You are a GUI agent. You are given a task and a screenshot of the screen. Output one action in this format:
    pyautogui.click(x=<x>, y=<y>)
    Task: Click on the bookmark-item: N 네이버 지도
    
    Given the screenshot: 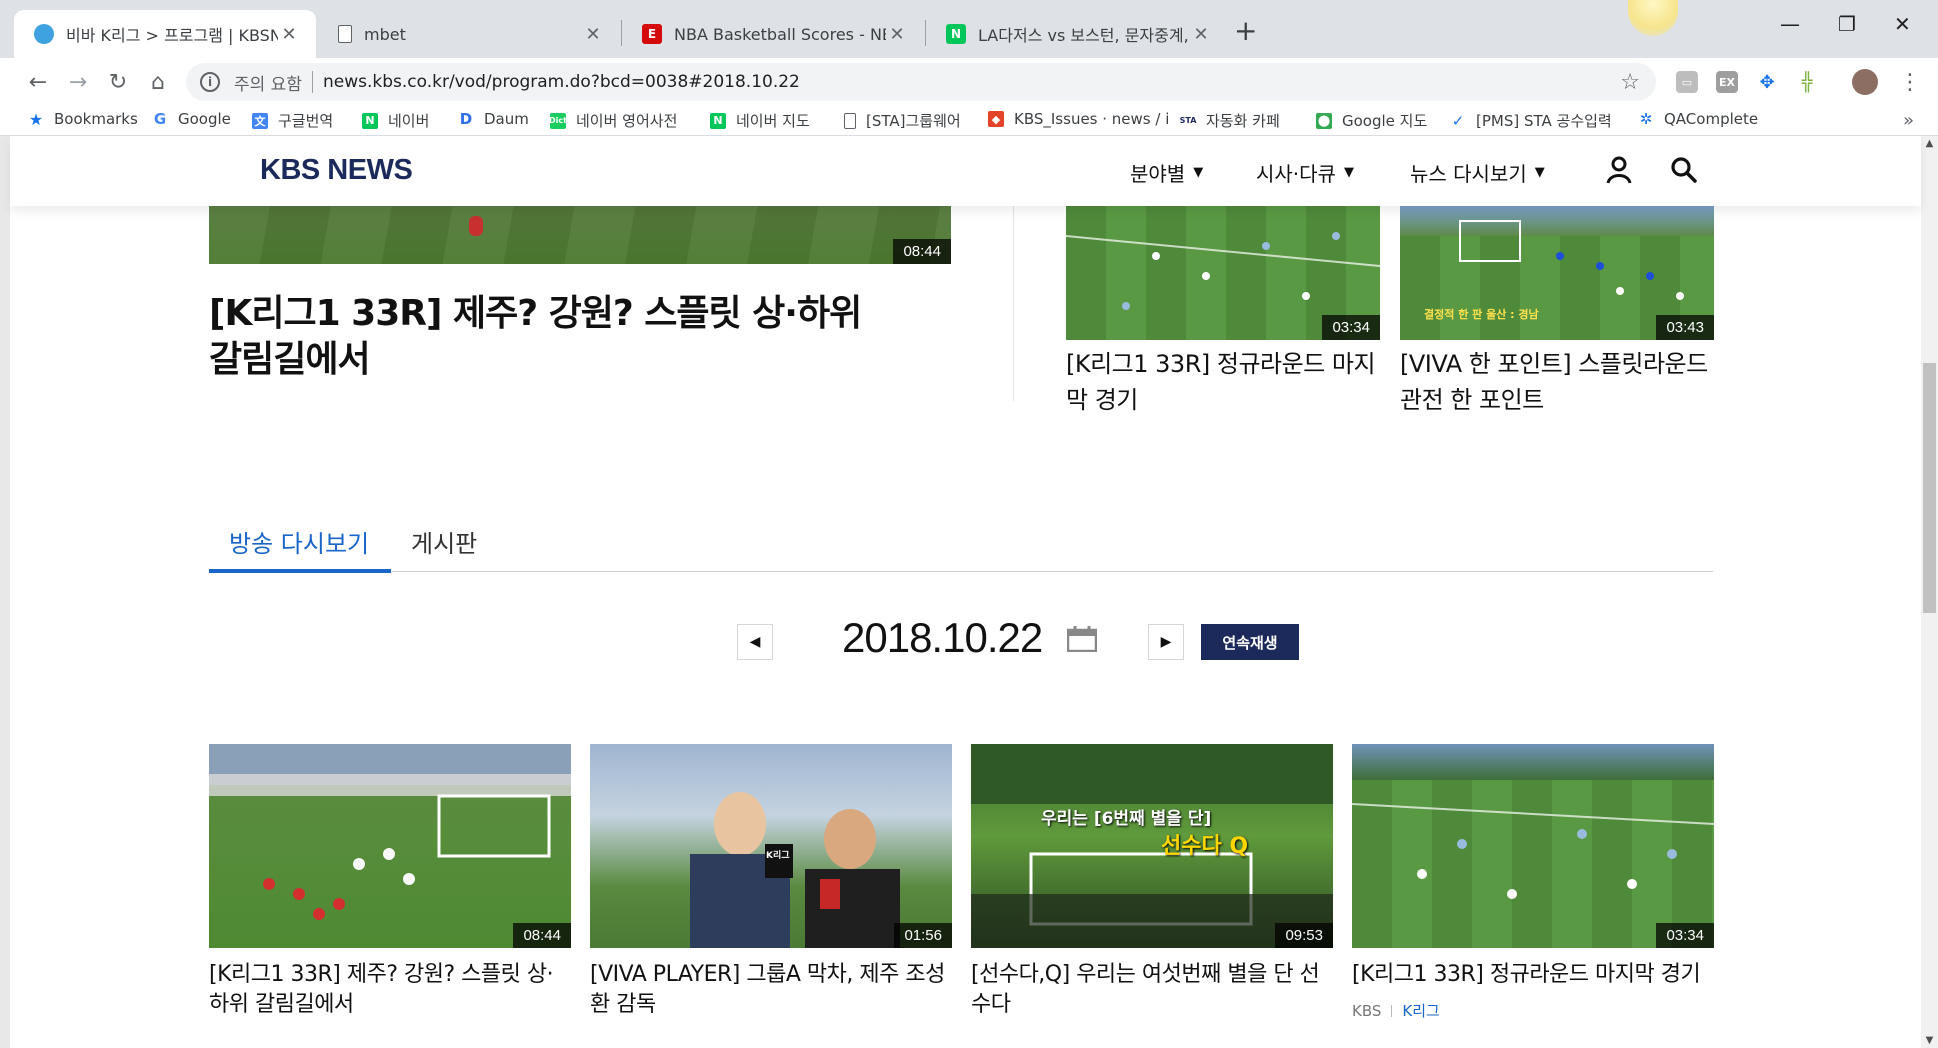 What is the action you would take?
    pyautogui.click(x=760, y=120)
    